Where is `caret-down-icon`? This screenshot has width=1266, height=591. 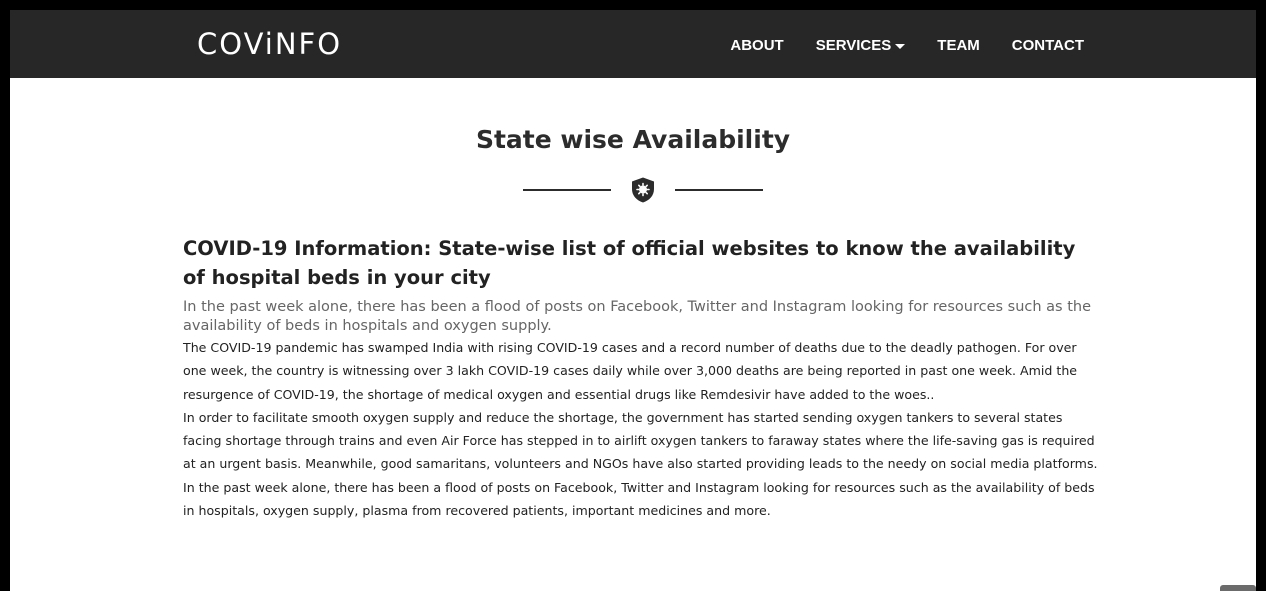 caret-down-icon is located at coordinates (900, 46).